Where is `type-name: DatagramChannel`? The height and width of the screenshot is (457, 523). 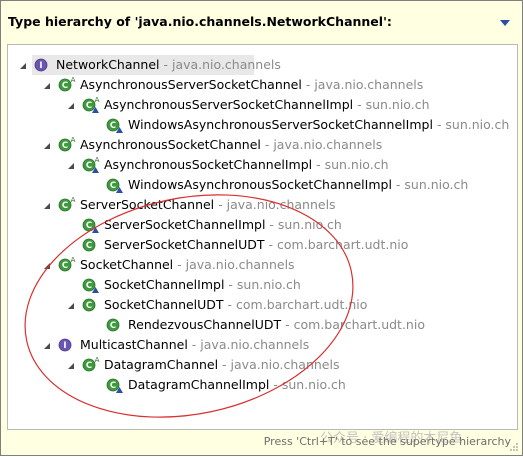 type-name: DatagramChannel is located at coordinates (161, 364).